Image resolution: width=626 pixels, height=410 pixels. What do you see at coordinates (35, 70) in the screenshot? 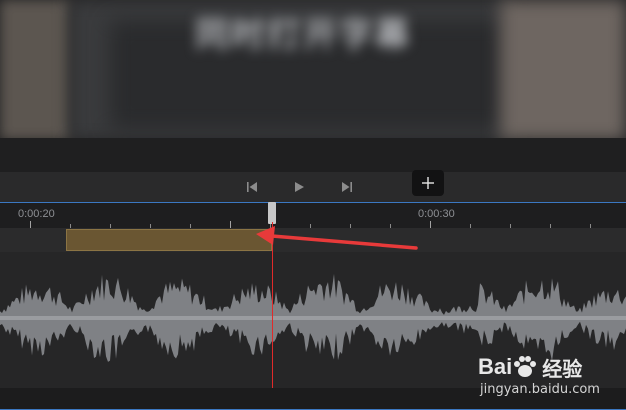
I see `preview-left-region` at bounding box center [35, 70].